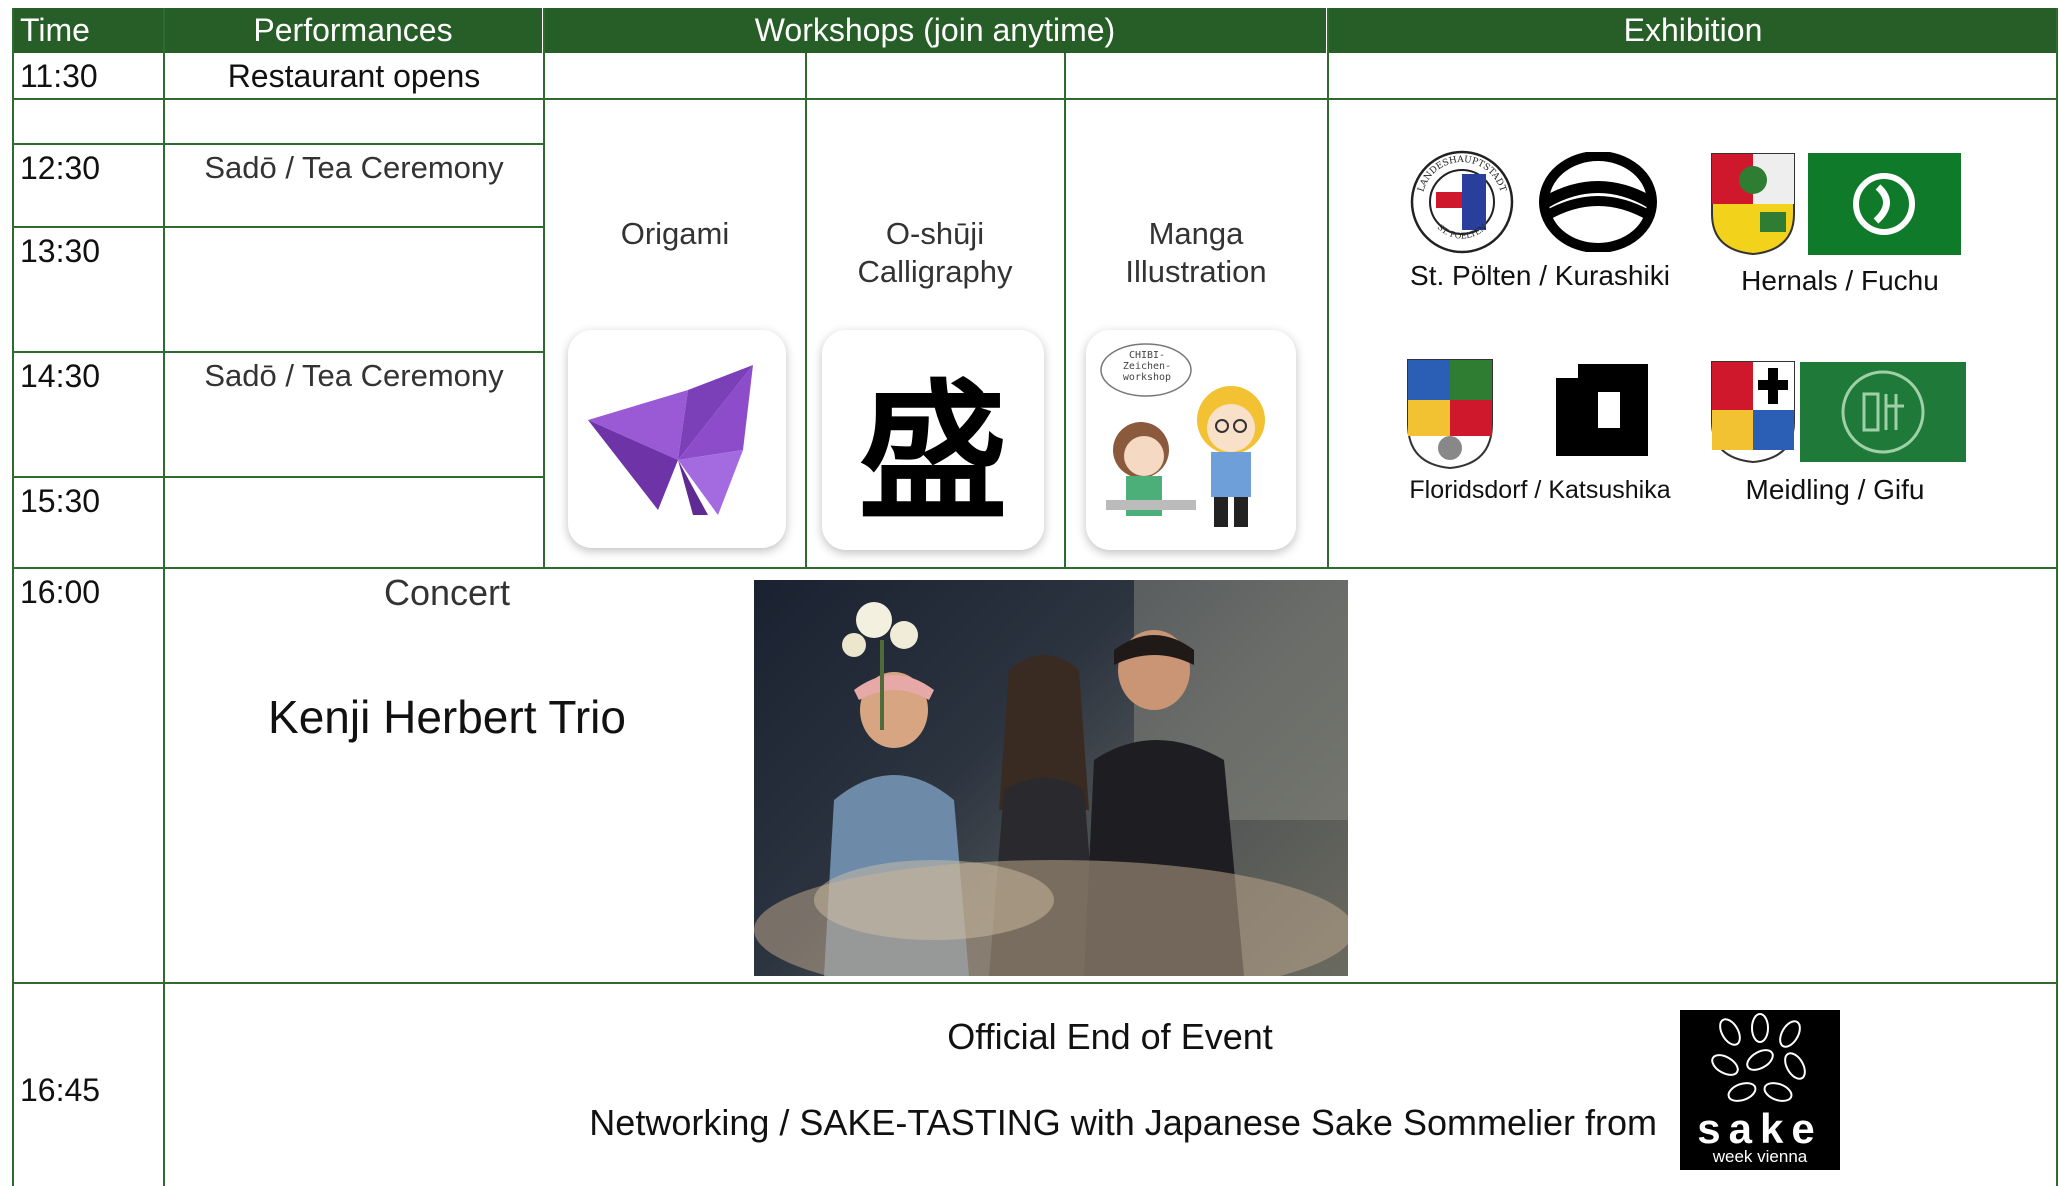 This screenshot has height=1186, width=2060. Describe the element at coordinates (806, 310) in the screenshot. I see `grid-ws1-divider` at that location.